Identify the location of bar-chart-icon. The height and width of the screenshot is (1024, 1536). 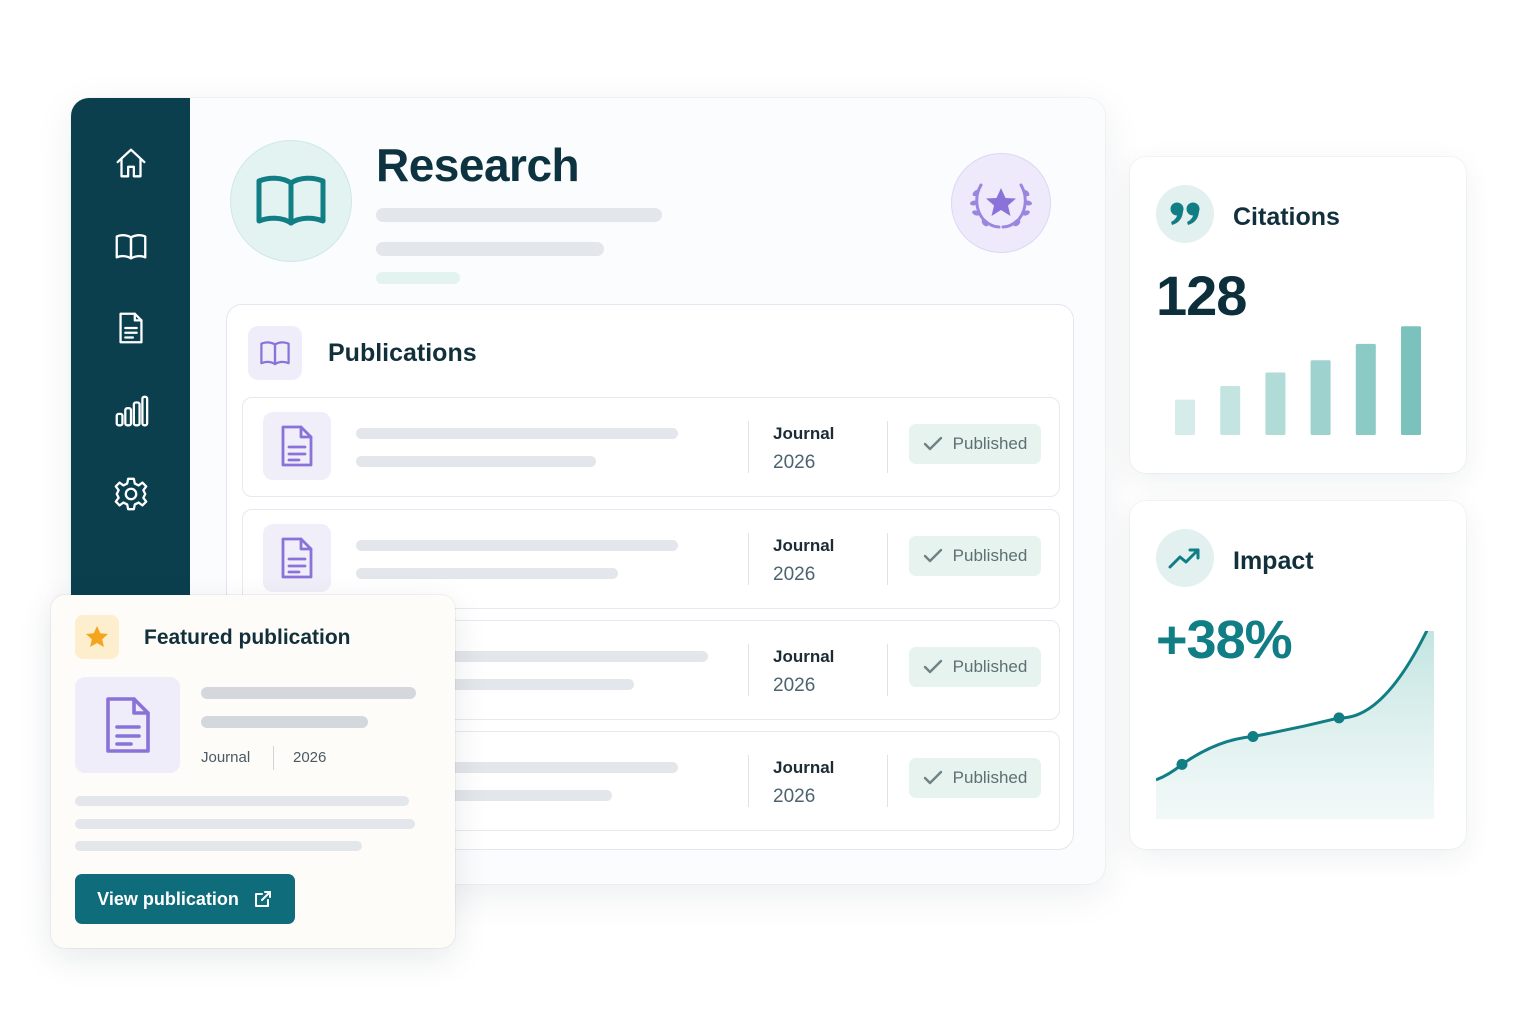
(132, 411).